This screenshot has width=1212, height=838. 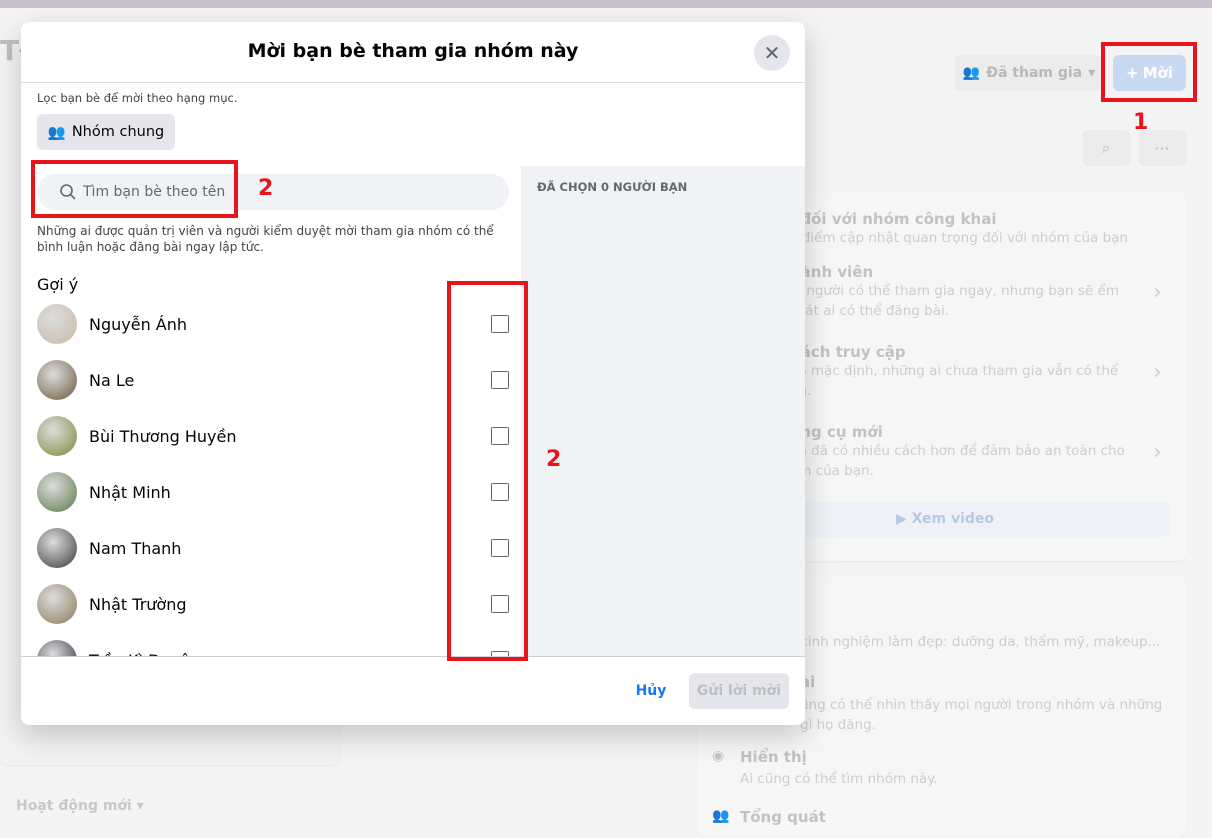 I want to click on send-invite-button: Gửi lời mời, so click(x=739, y=691).